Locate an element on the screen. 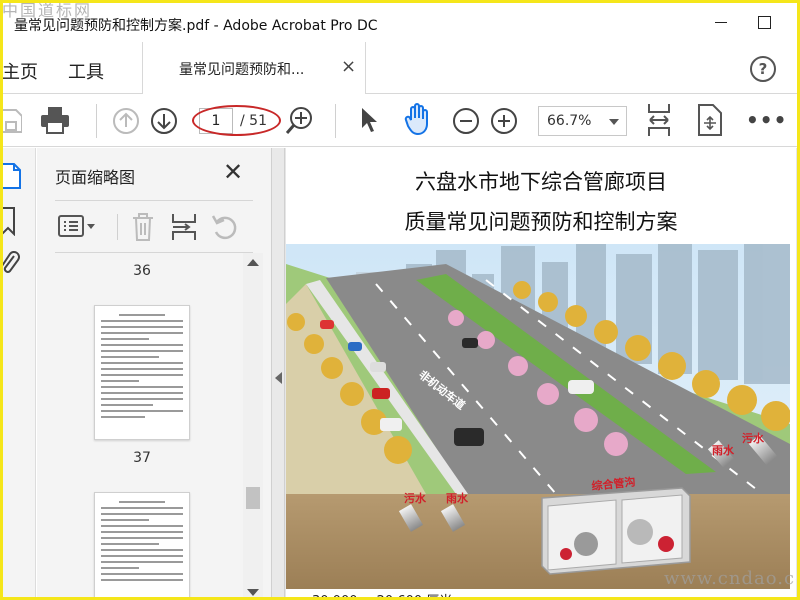 This screenshot has width=800, height=600. panel-collapse-handle is located at coordinates (278, 374).